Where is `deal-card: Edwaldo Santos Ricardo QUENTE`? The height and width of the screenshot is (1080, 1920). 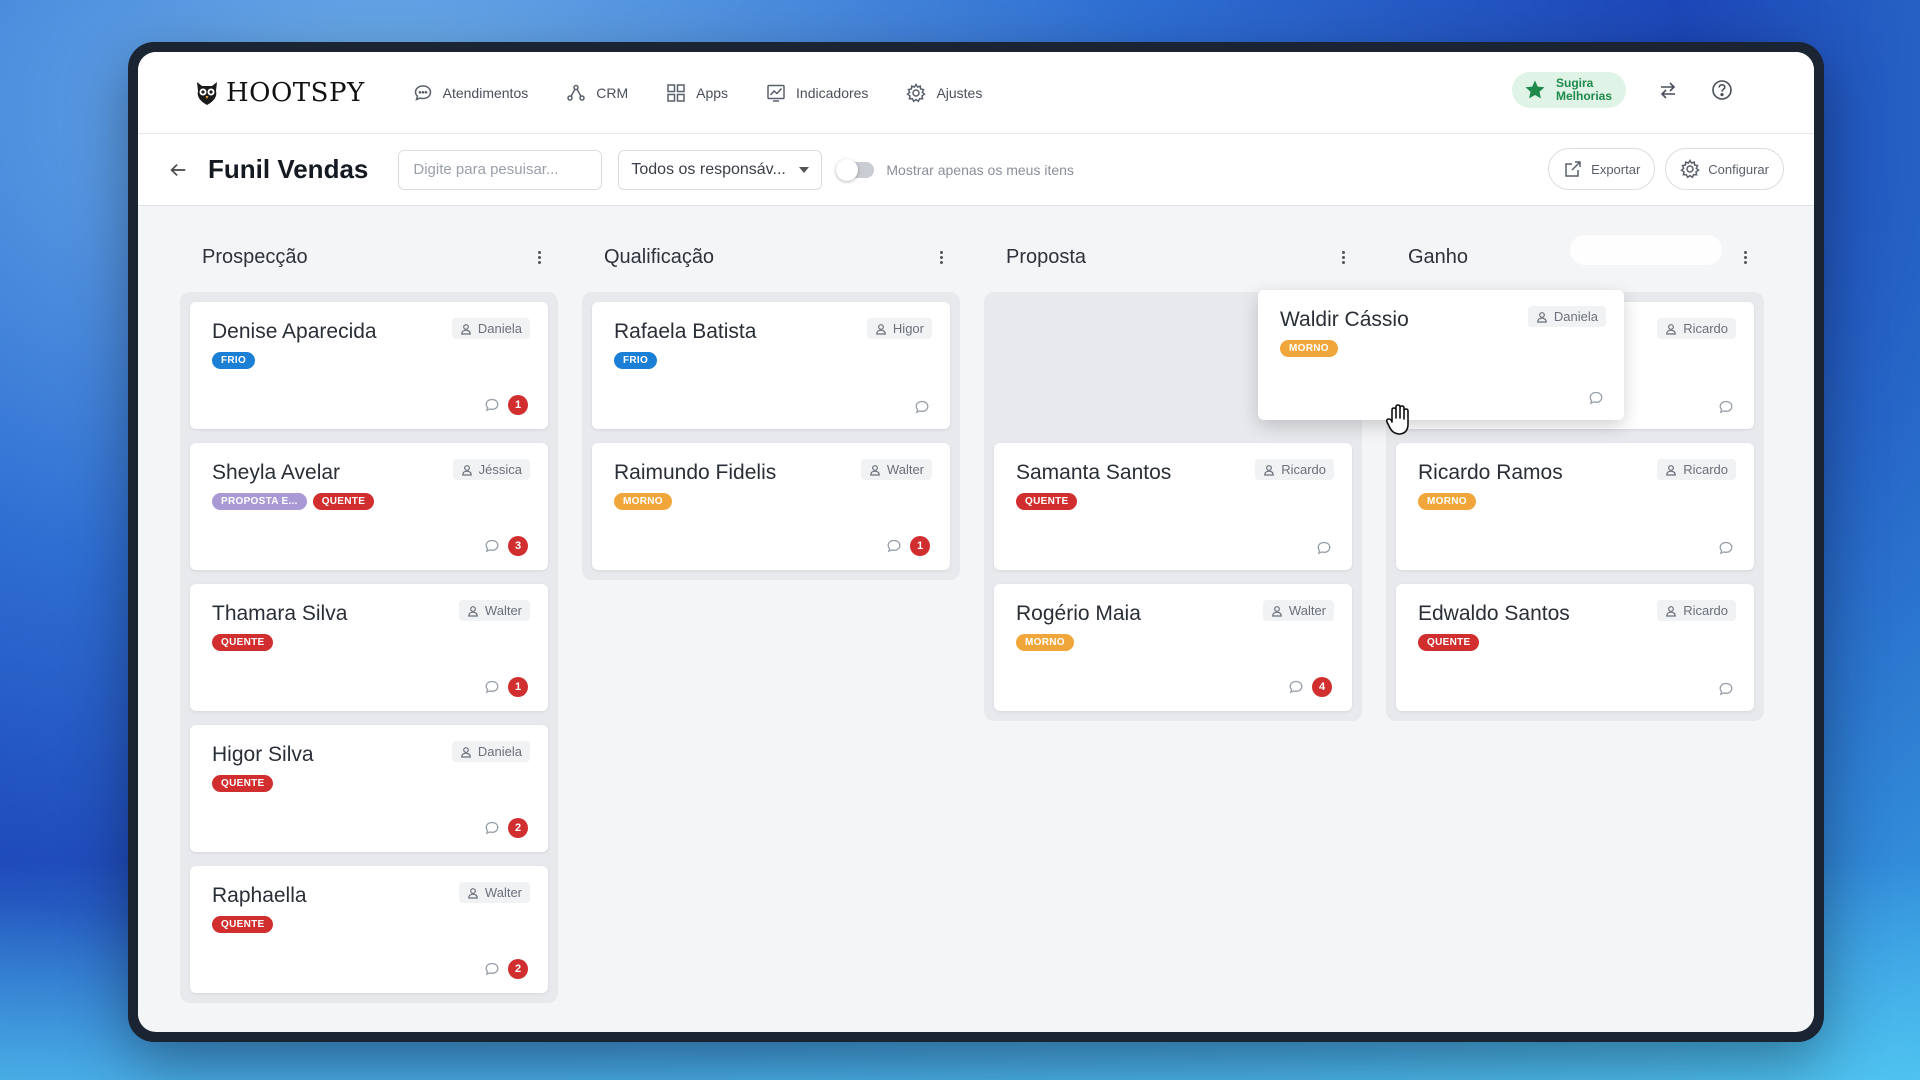 deal-card: Edwaldo Santos Ricardo QUENTE is located at coordinates (1575, 647).